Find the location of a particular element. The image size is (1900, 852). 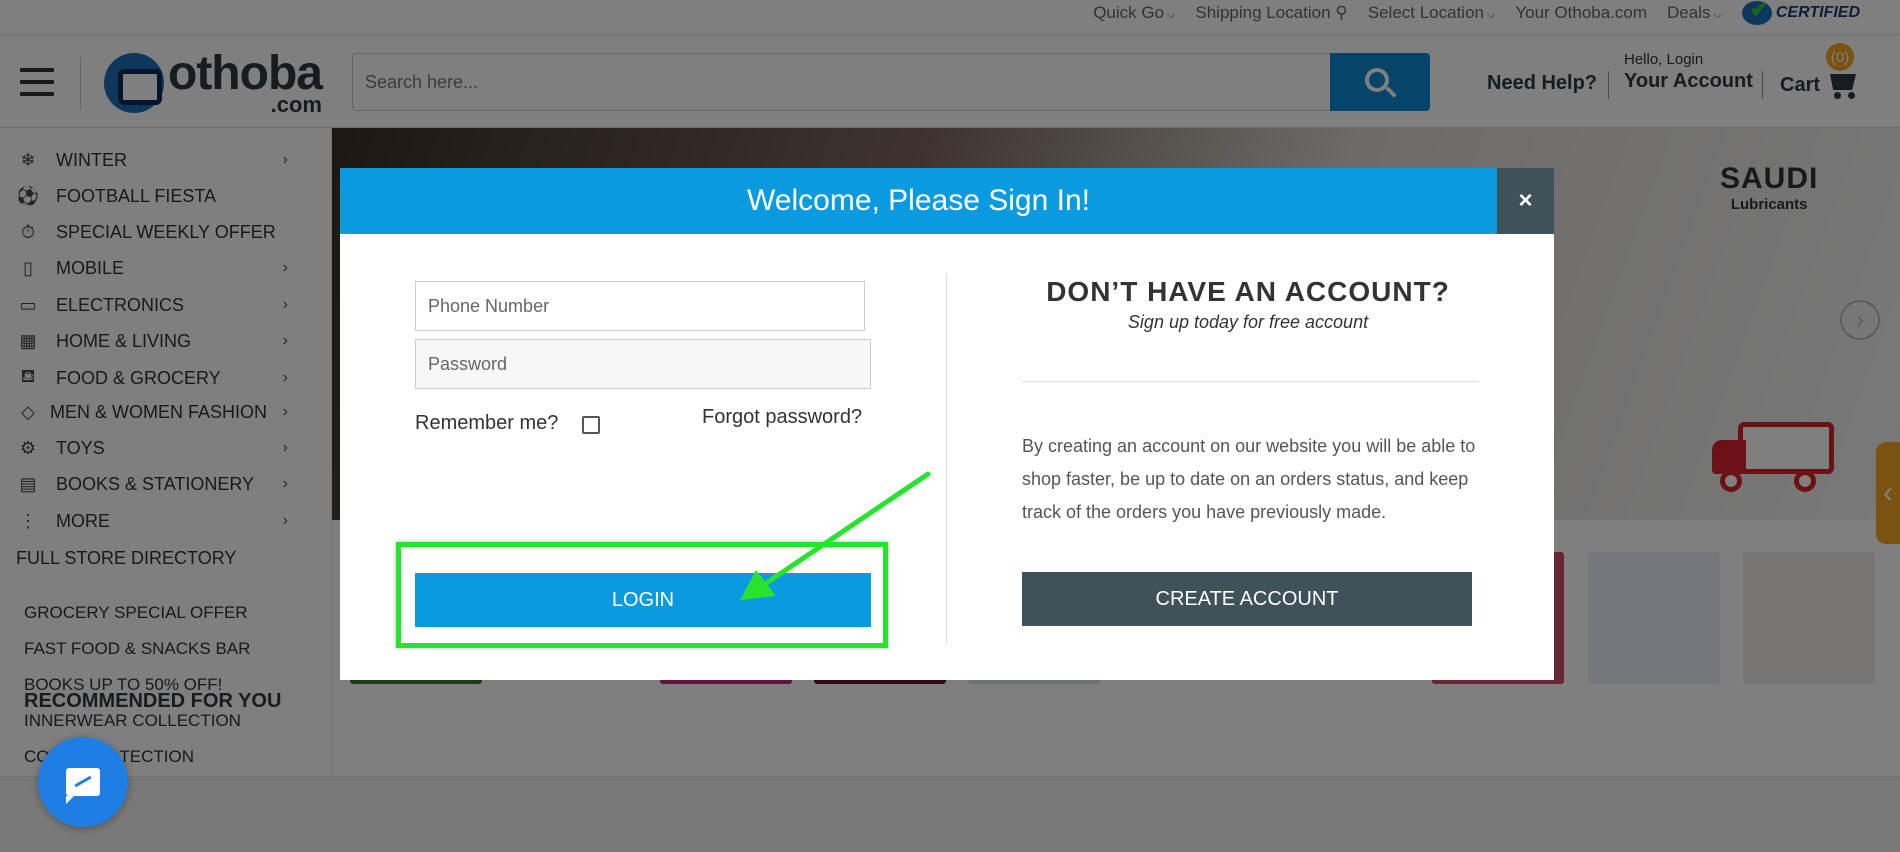

password-input is located at coordinates (643, 364).